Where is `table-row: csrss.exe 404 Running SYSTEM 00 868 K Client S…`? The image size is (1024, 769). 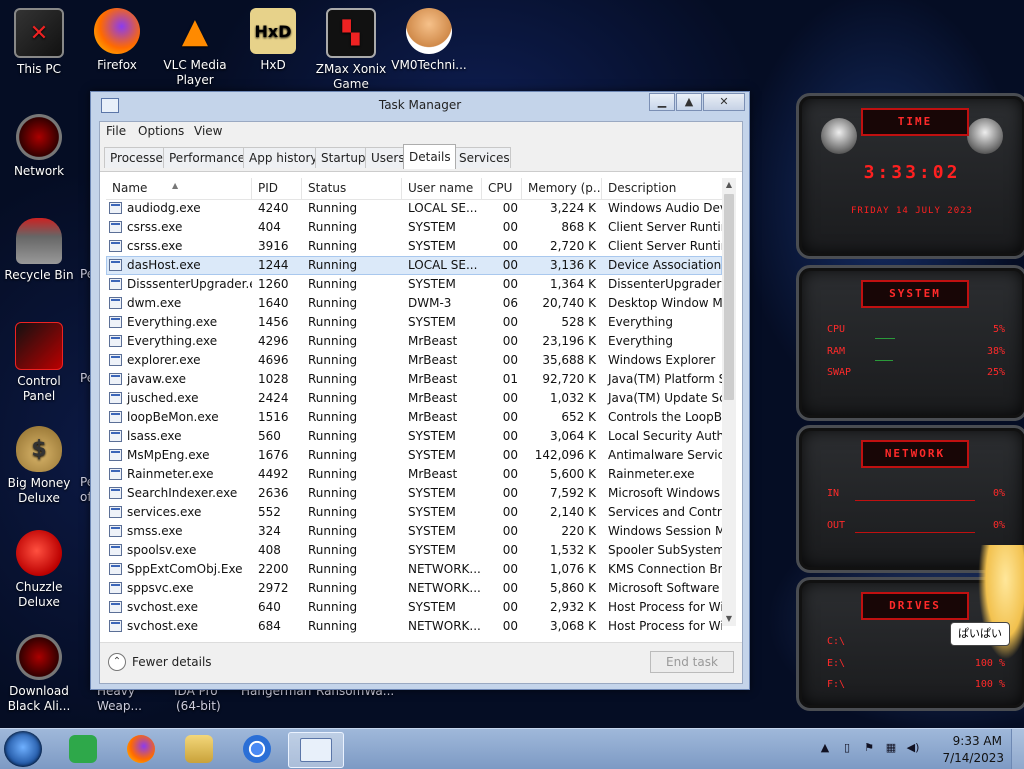
table-row: csrss.exe 404 Running SYSTEM 00 868 K Client S… is located at coordinates (414, 227).